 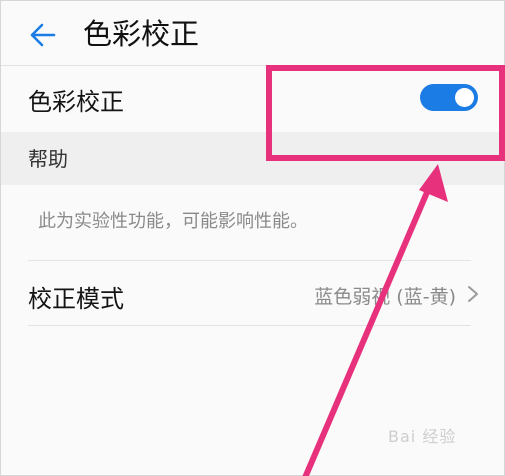 What do you see at coordinates (48, 159) in the screenshot?
I see `help-section-label: 帮助` at bounding box center [48, 159].